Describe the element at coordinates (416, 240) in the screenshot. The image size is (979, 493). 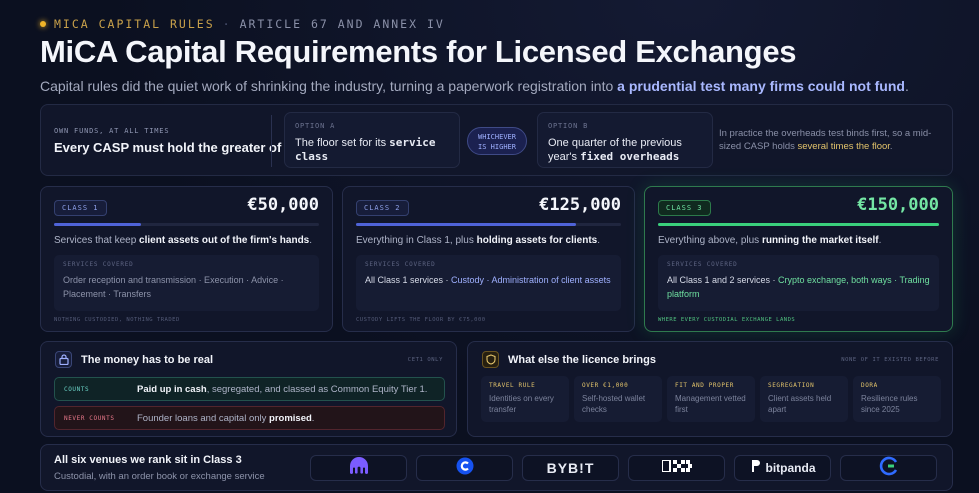
I see `desc-lead: Everything in Class 1, plus` at that location.